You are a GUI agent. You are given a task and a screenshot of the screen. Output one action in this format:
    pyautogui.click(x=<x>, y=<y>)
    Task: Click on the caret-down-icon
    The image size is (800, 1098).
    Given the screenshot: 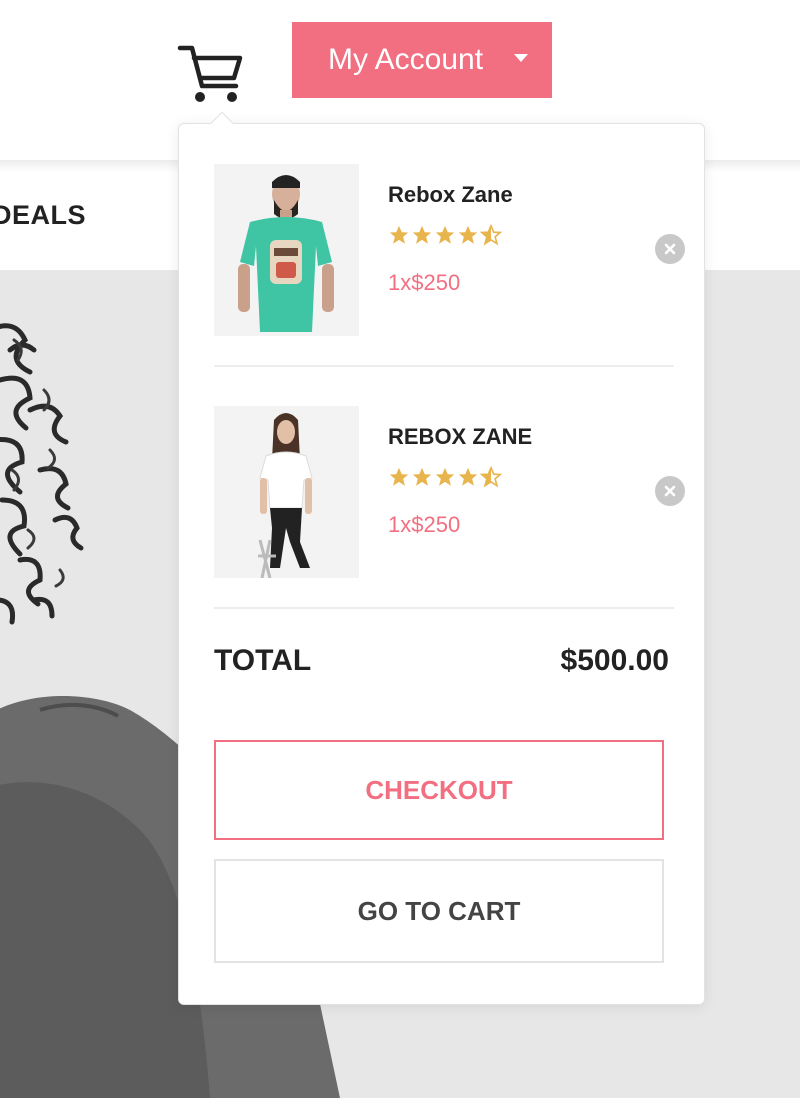 What is the action you would take?
    pyautogui.click(x=521, y=58)
    